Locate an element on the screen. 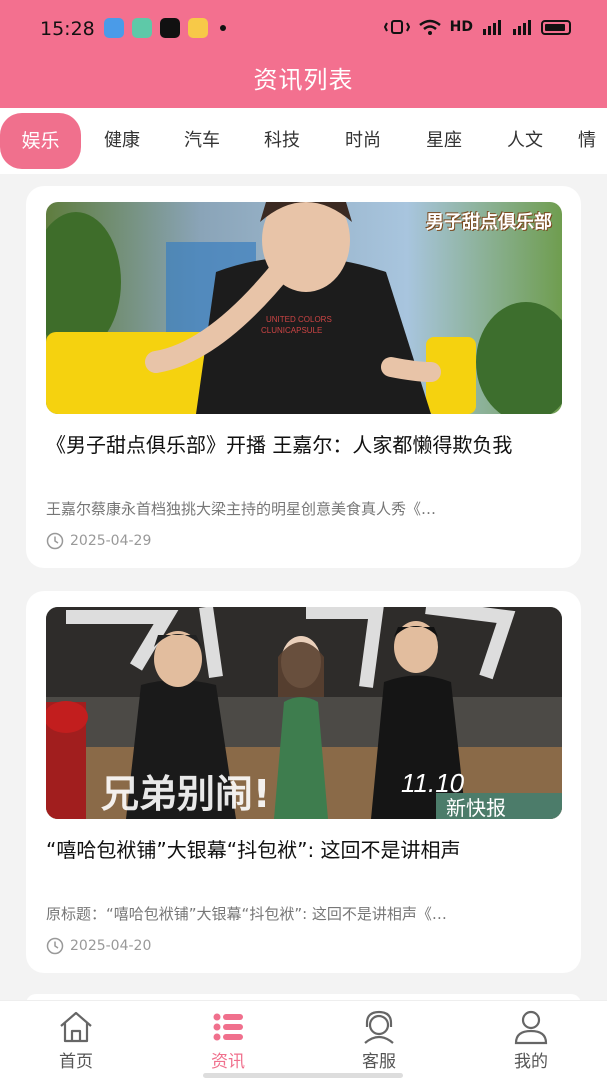  tiktok-app-icon is located at coordinates (170, 28).